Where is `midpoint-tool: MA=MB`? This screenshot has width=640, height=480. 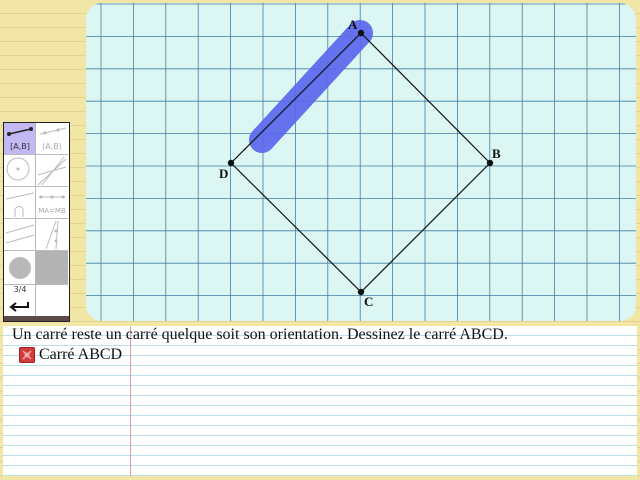 midpoint-tool: MA=MB is located at coordinates (52, 203).